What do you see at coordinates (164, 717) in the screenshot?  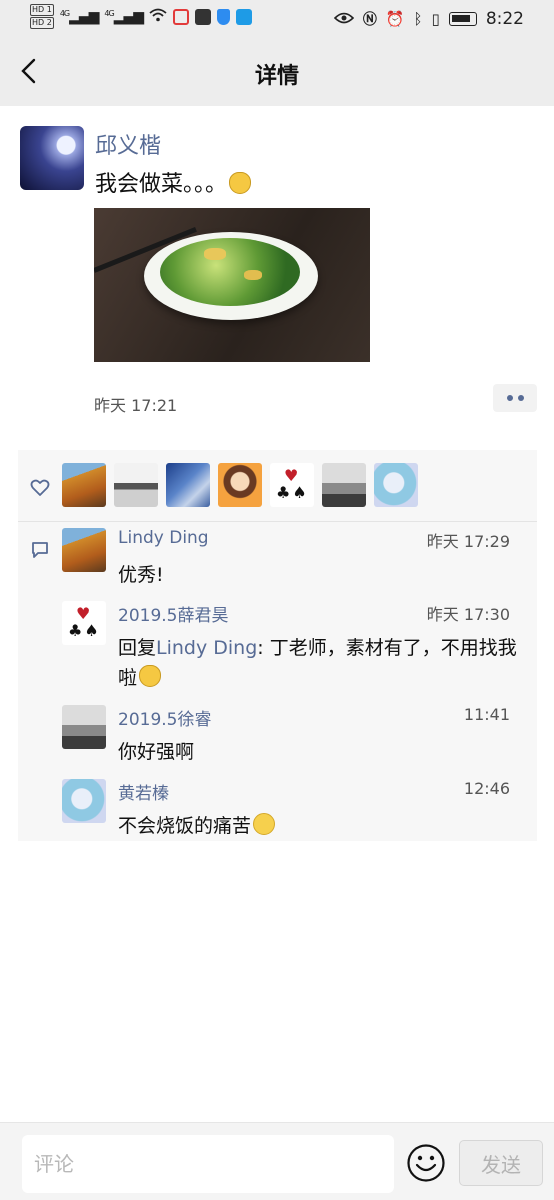 I see `commenter-name: 2019.5徐睿` at bounding box center [164, 717].